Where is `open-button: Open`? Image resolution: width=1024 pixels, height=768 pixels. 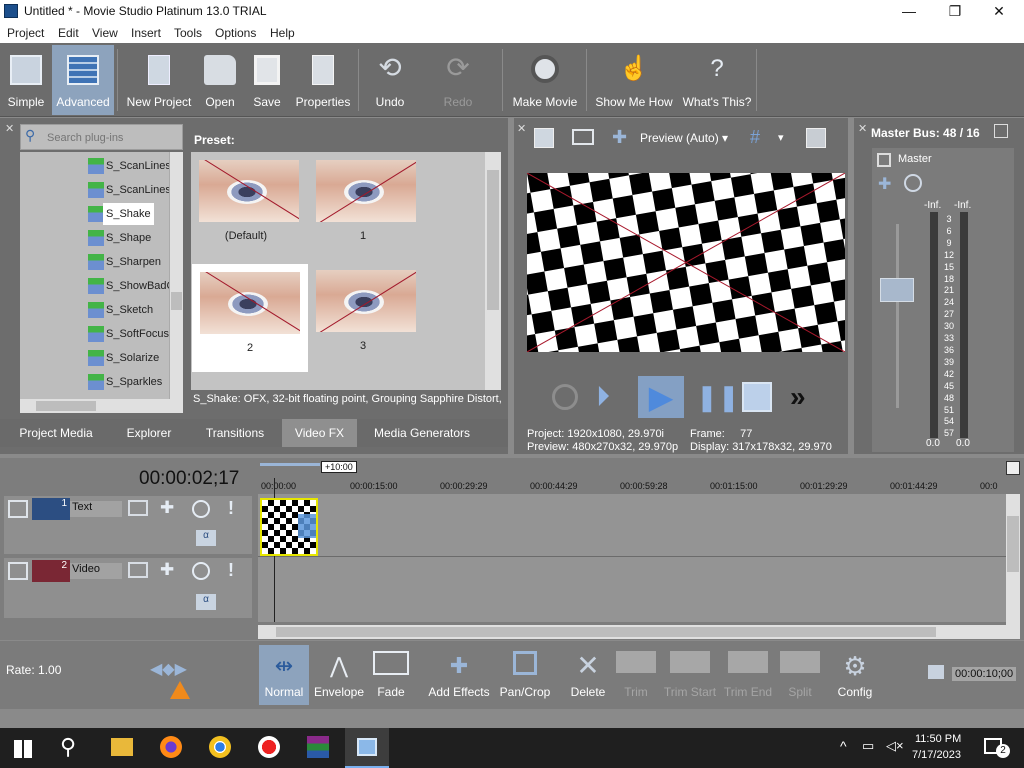 open-button: Open is located at coordinates (220, 80).